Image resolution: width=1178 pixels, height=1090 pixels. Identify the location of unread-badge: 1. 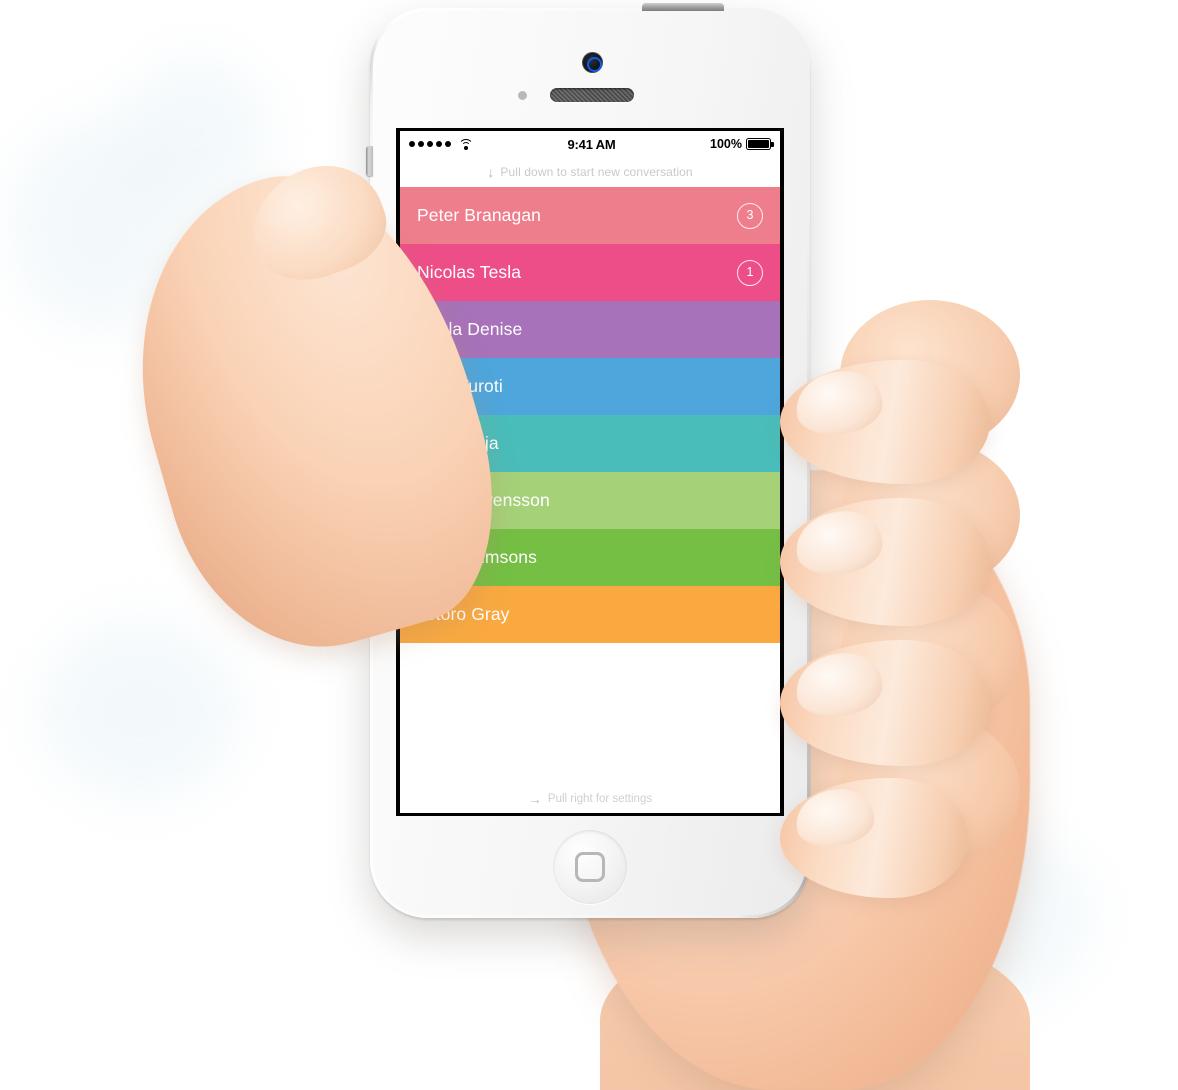
(750, 272).